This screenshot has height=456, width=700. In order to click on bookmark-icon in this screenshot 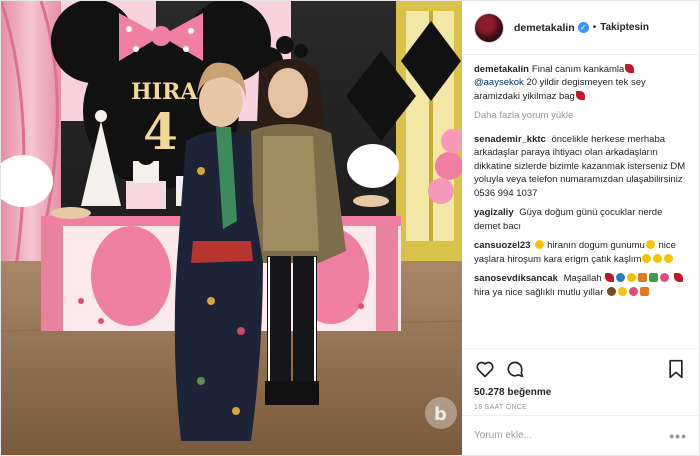, I will do `click(676, 369)`.